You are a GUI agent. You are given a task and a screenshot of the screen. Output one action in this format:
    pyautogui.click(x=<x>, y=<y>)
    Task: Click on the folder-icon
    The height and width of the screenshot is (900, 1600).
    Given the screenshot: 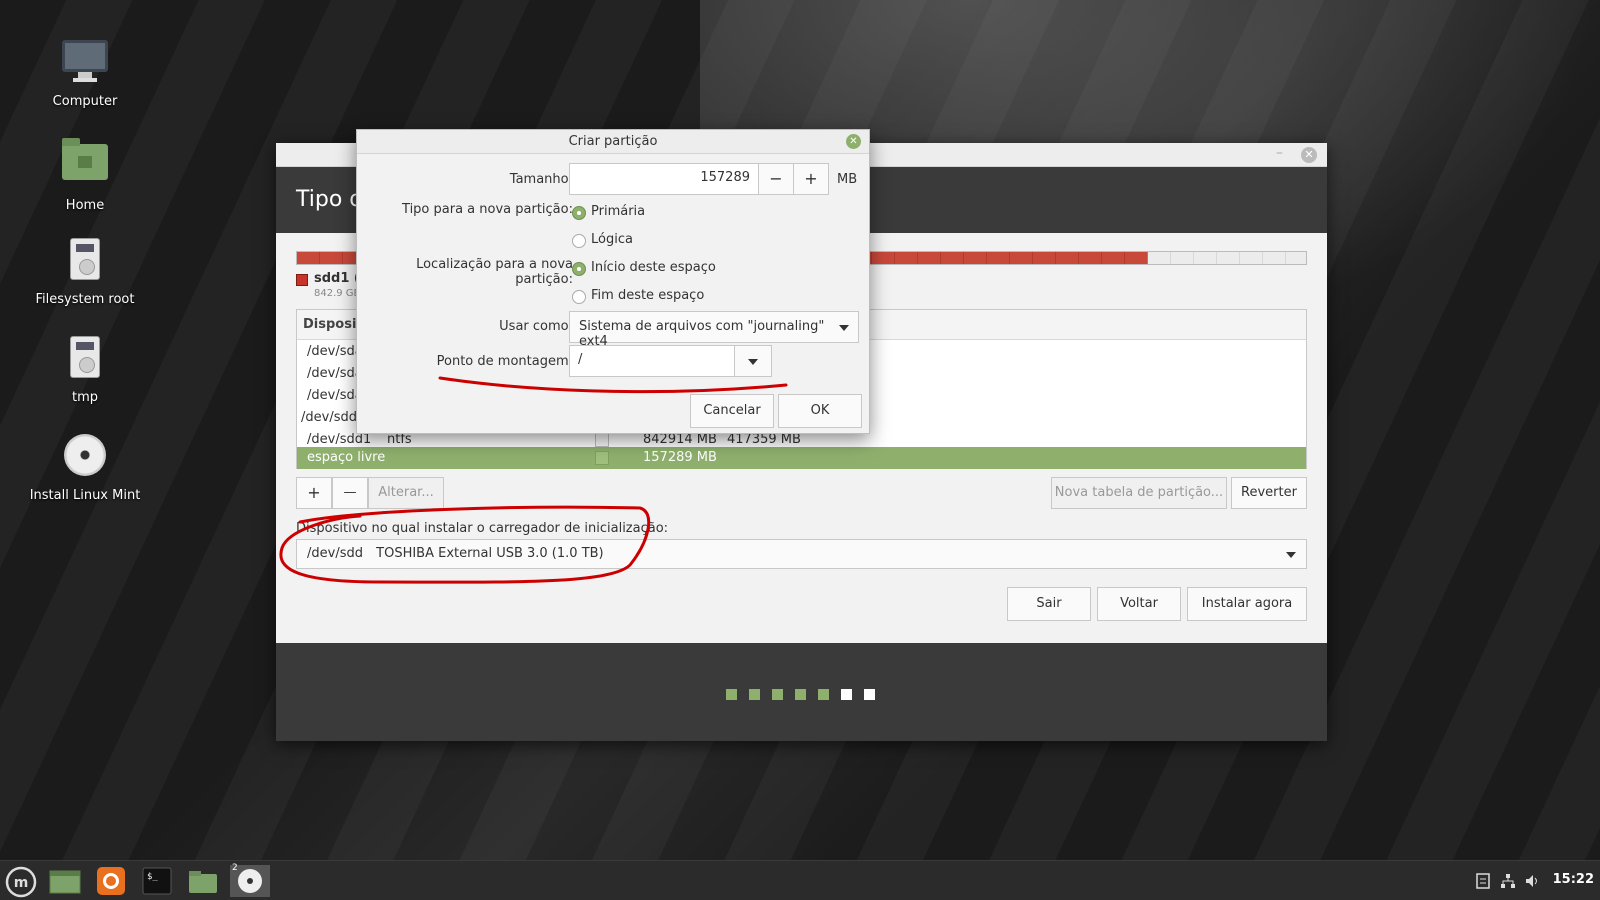 What is the action you would take?
    pyautogui.click(x=203, y=882)
    